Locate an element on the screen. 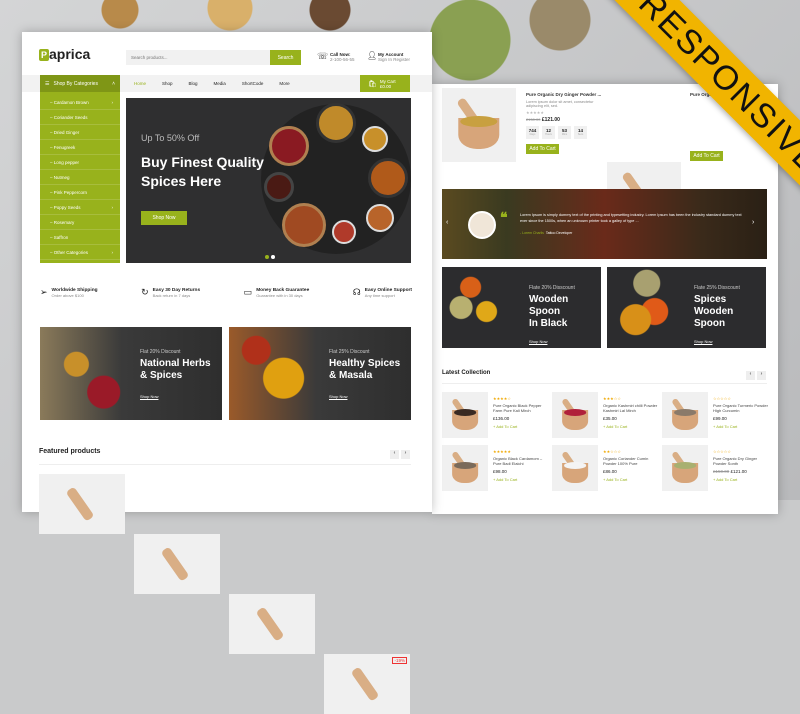  category-item: – Pink Peppercorn is located at coordinates (80, 192).